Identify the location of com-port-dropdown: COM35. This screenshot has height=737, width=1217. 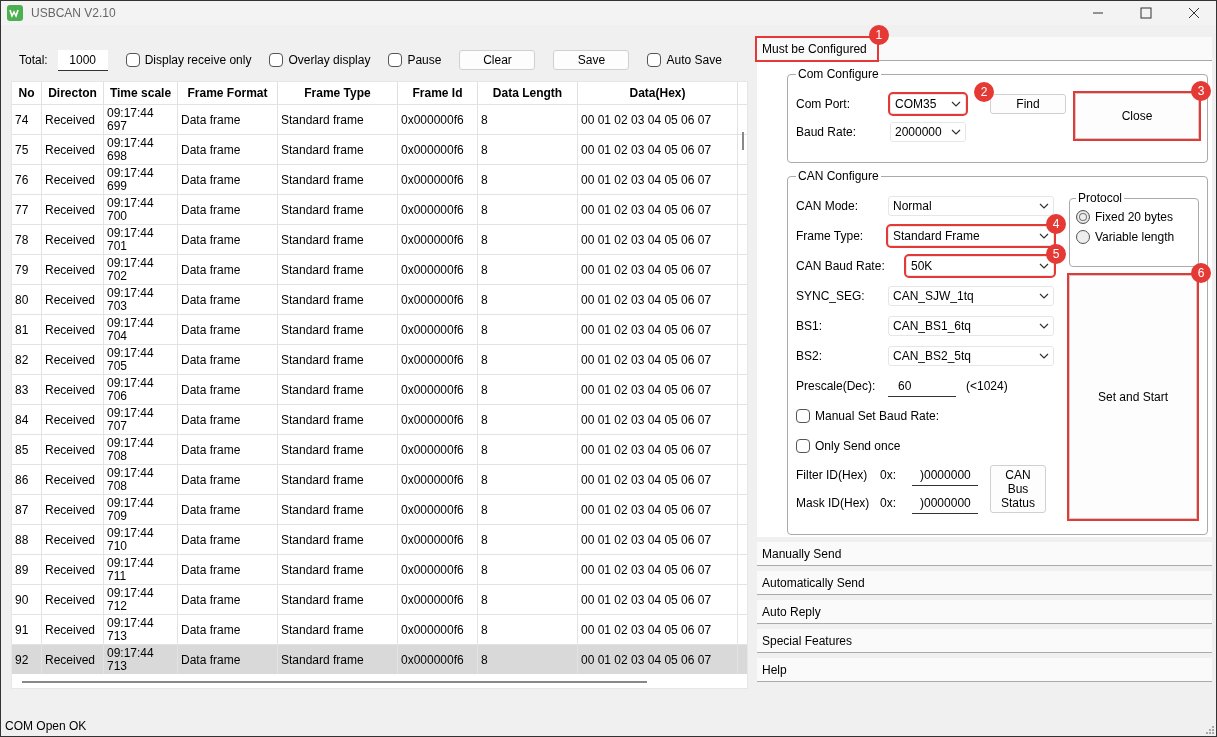
(928, 103).